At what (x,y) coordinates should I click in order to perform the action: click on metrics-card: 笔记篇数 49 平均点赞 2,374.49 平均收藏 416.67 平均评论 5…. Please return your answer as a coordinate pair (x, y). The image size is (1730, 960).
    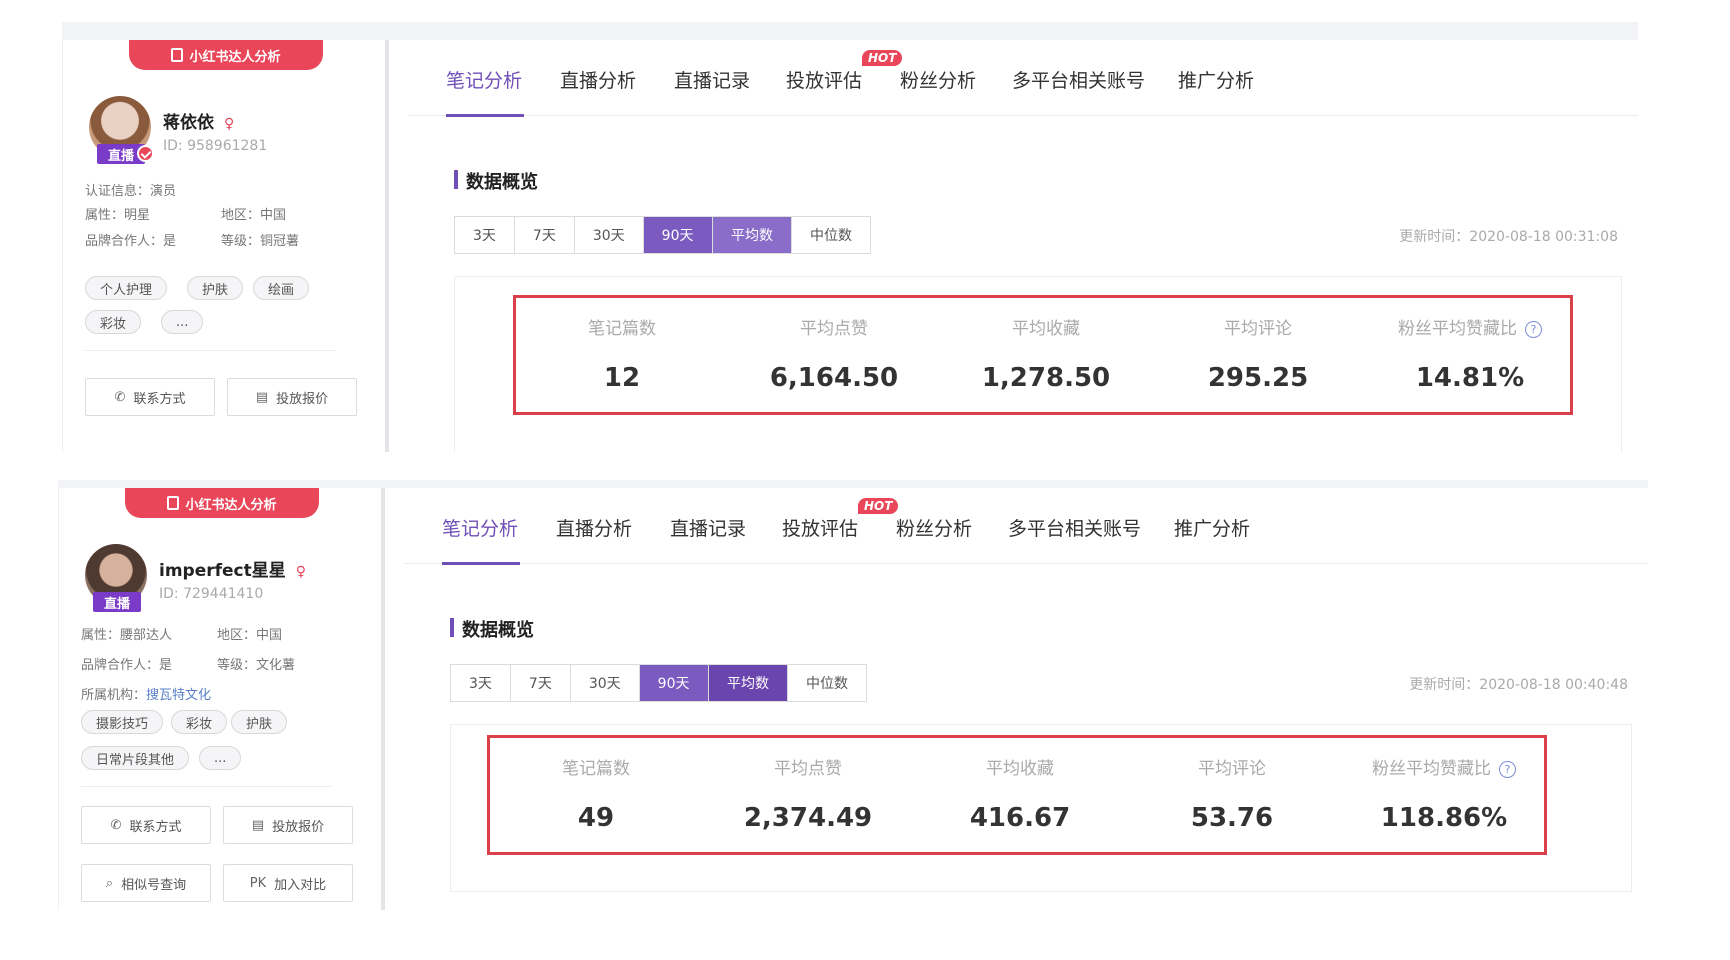
    Looking at the image, I should click on (1041, 808).